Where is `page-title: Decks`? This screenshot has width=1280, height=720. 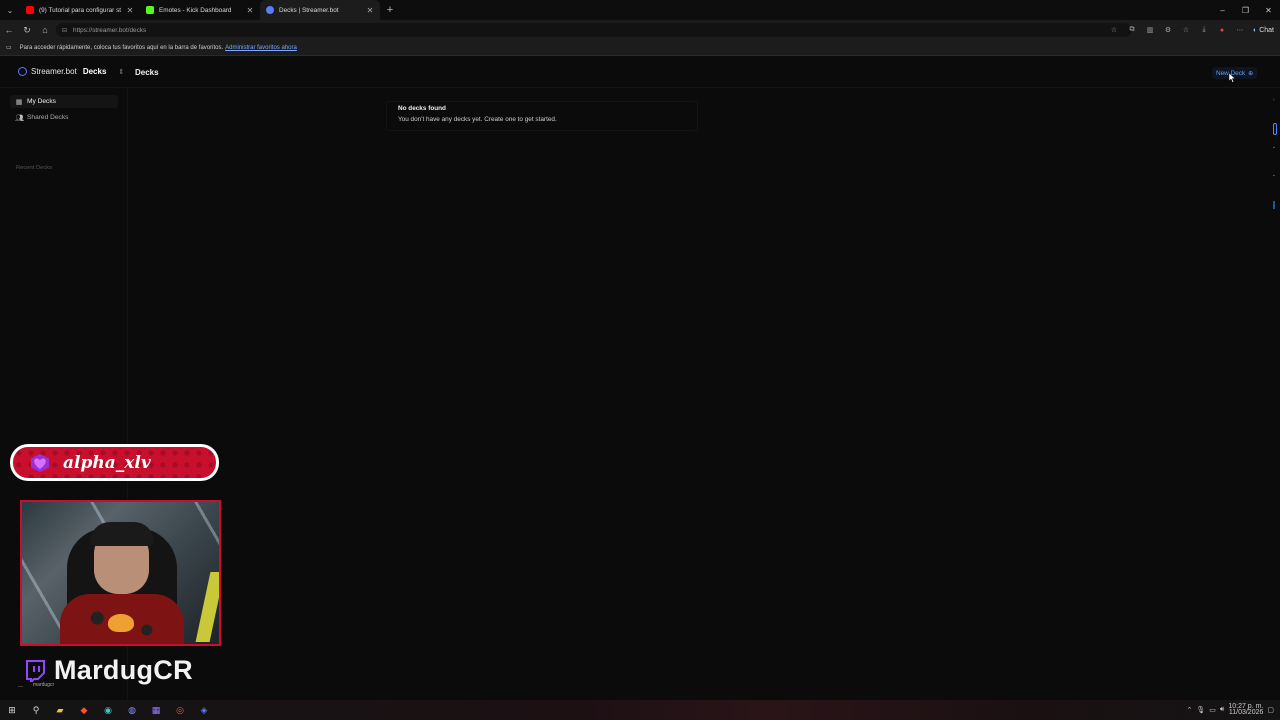
page-title: Decks is located at coordinates (147, 72).